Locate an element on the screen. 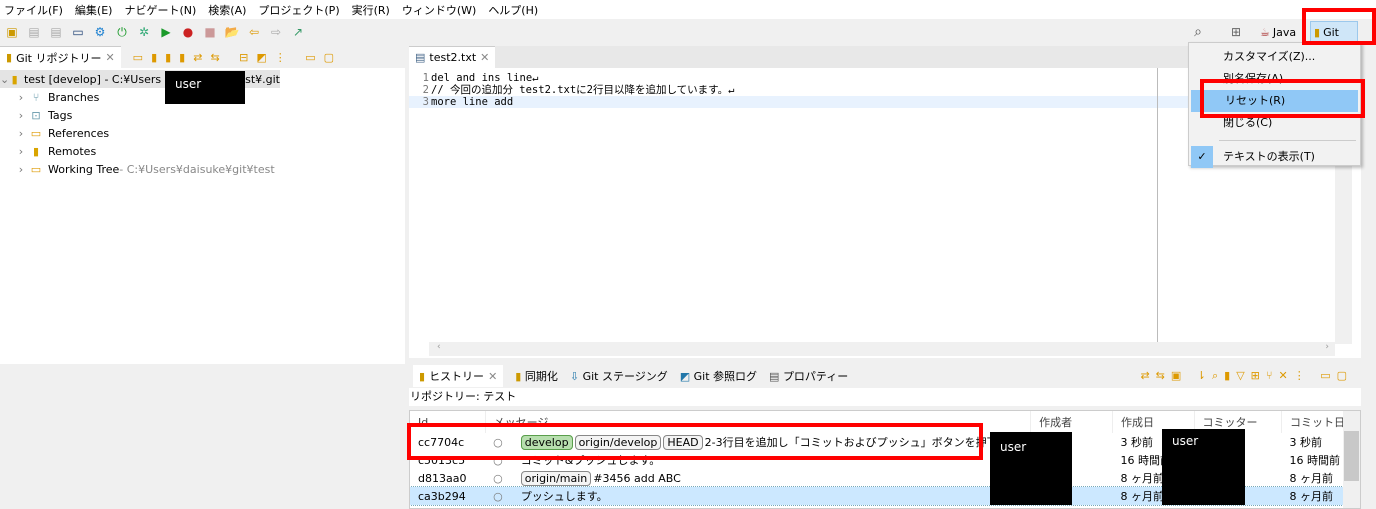 Image resolution: width=1376 pixels, height=509 pixels. open-type-icon: 📂 is located at coordinates (232, 32).